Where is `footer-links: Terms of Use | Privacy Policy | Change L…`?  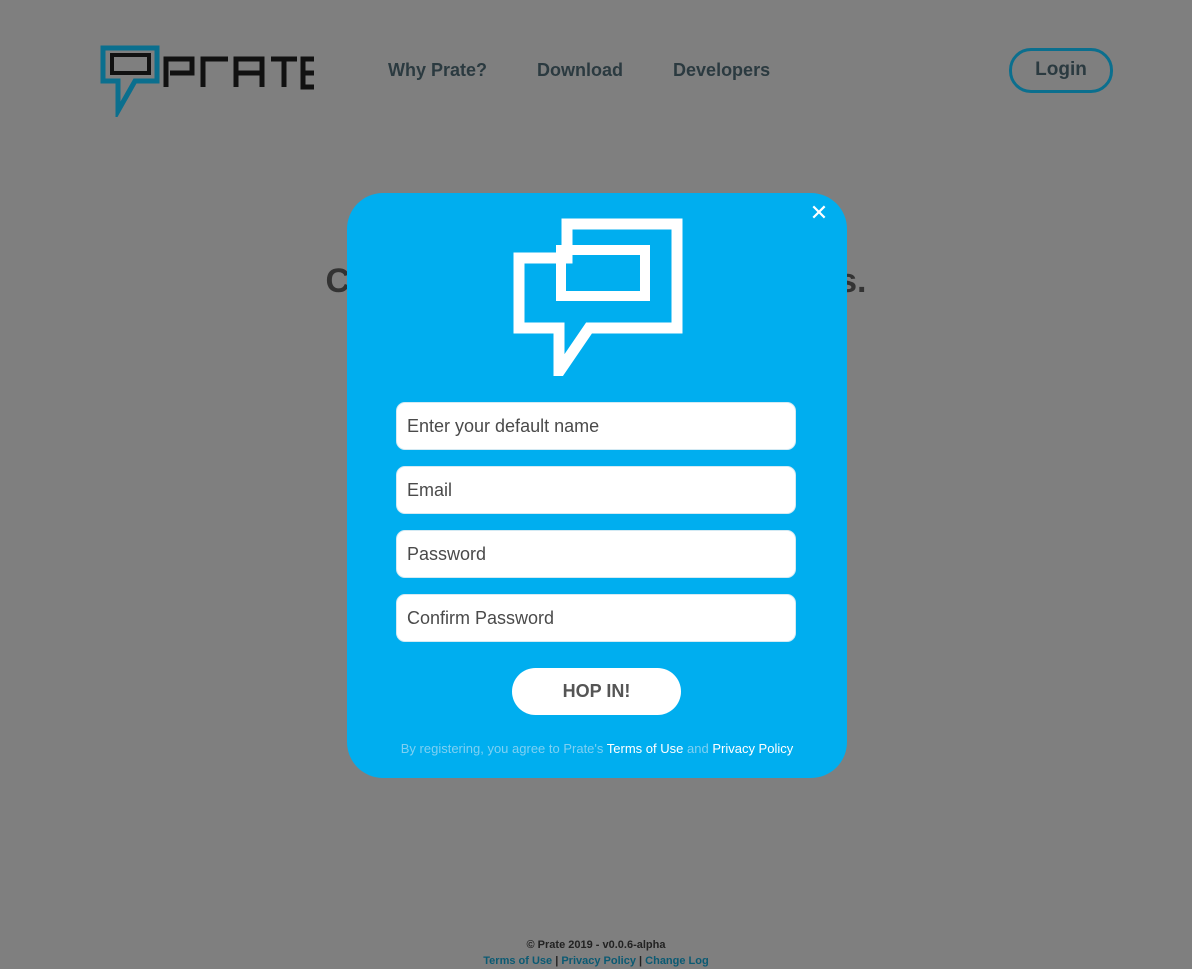 footer-links: Terms of Use | Privacy Policy | Change L… is located at coordinates (596, 961).